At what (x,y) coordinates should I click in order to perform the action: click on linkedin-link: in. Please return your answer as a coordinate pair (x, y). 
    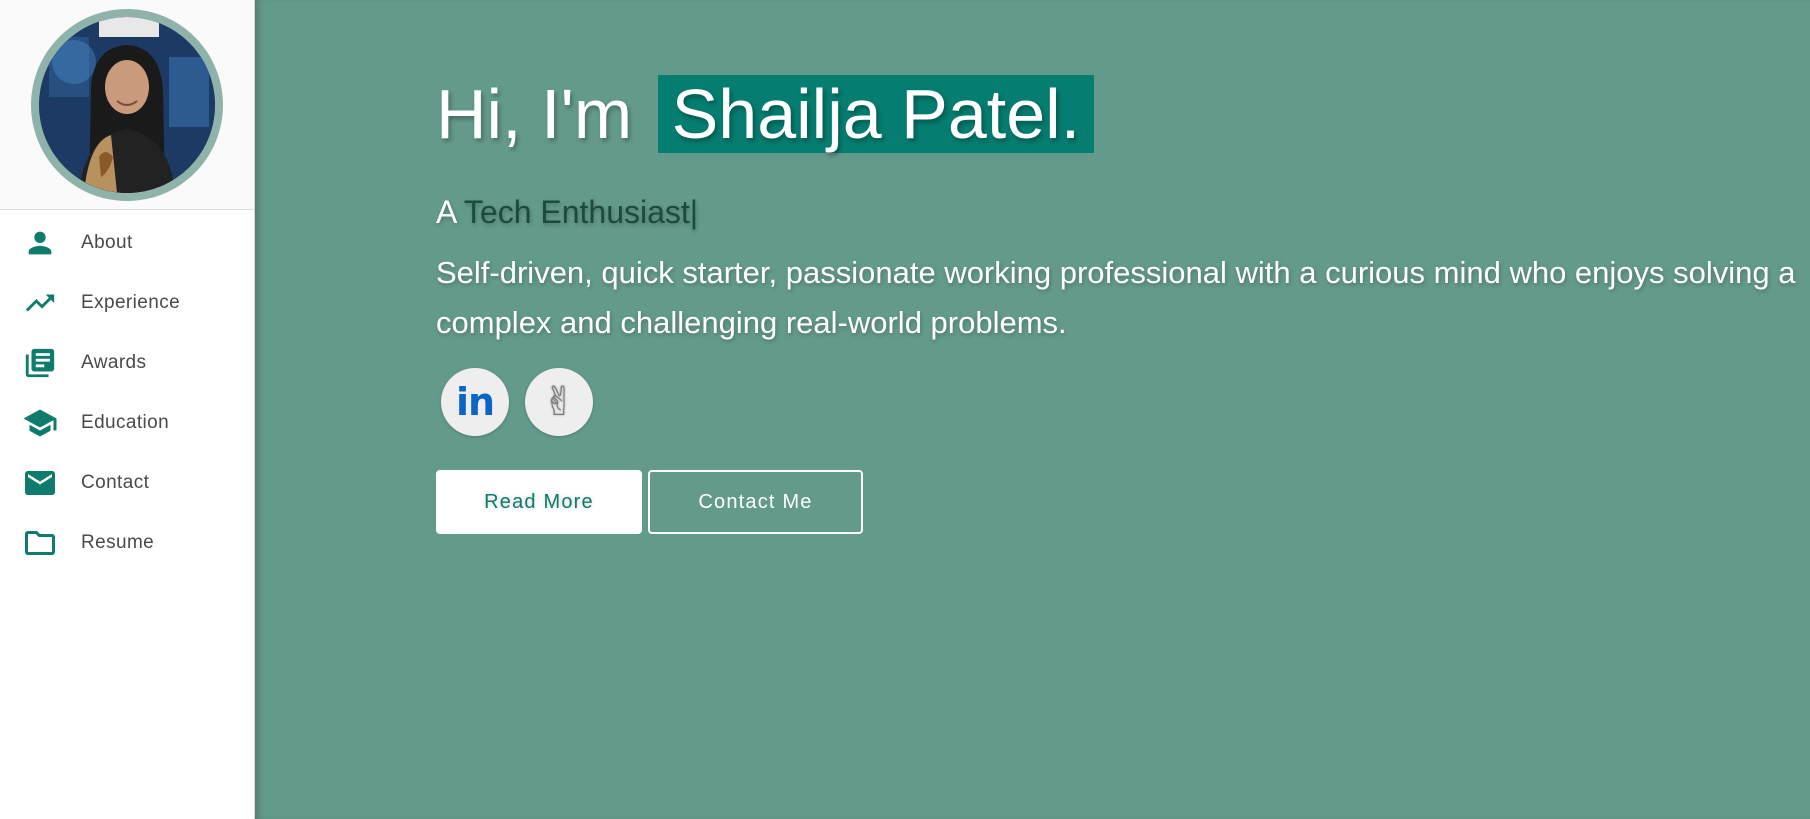
    Looking at the image, I should click on (475, 402).